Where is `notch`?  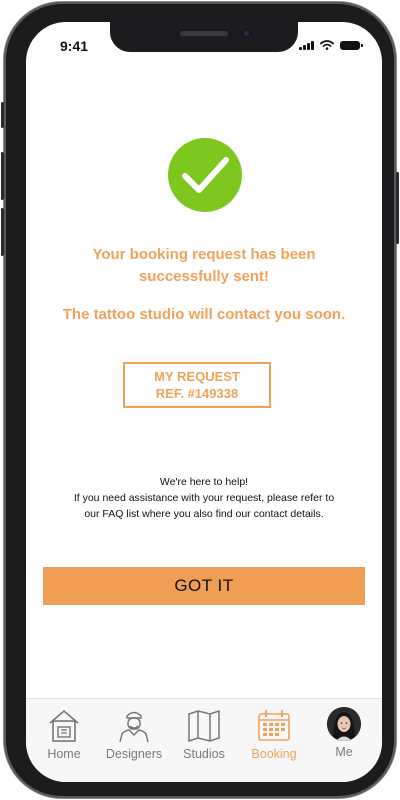
notch is located at coordinates (204, 37).